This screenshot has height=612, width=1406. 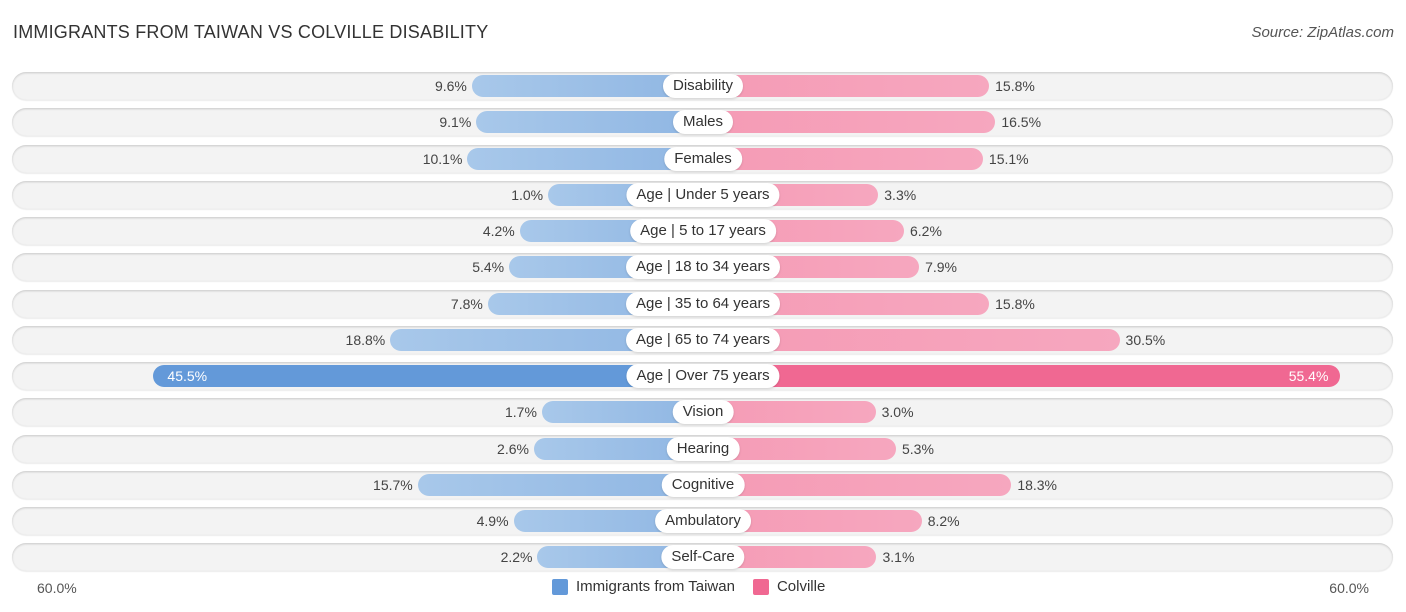 What do you see at coordinates (703, 449) in the screenshot?
I see `category-label: Hearing` at bounding box center [703, 449].